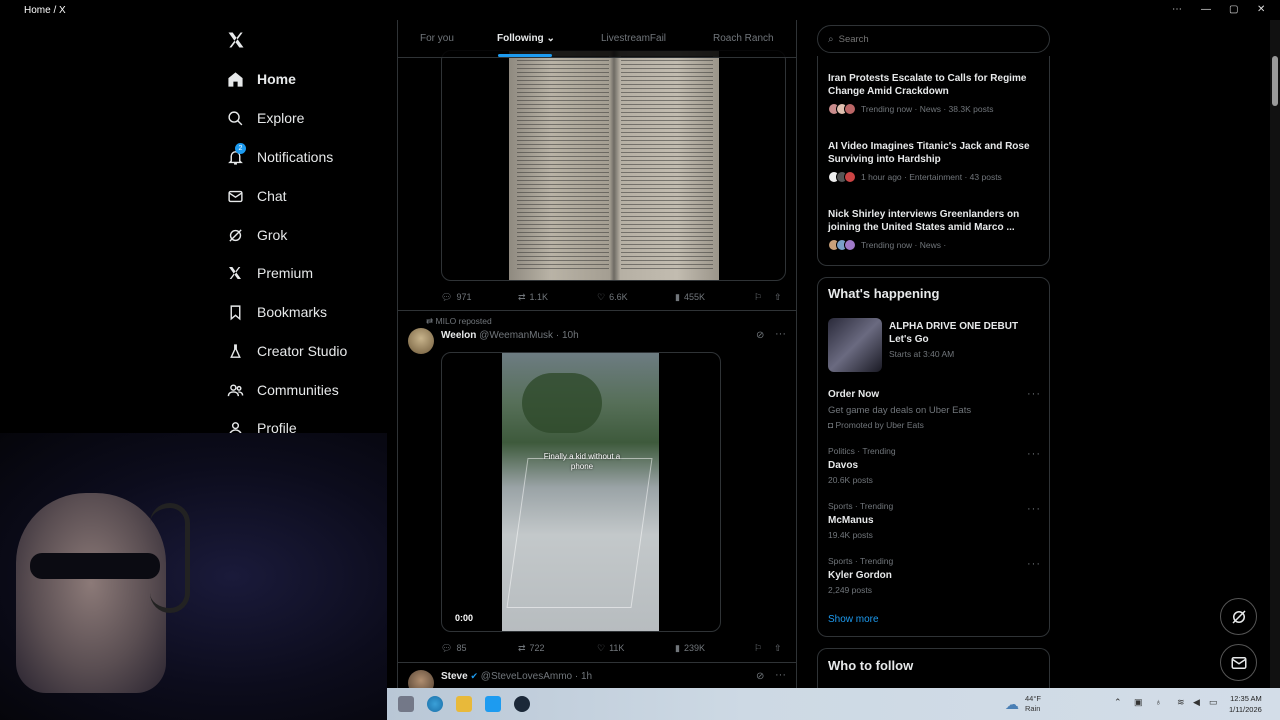  What do you see at coordinates (1233, 9) in the screenshot?
I see `maximize-button: ▢` at bounding box center [1233, 9].